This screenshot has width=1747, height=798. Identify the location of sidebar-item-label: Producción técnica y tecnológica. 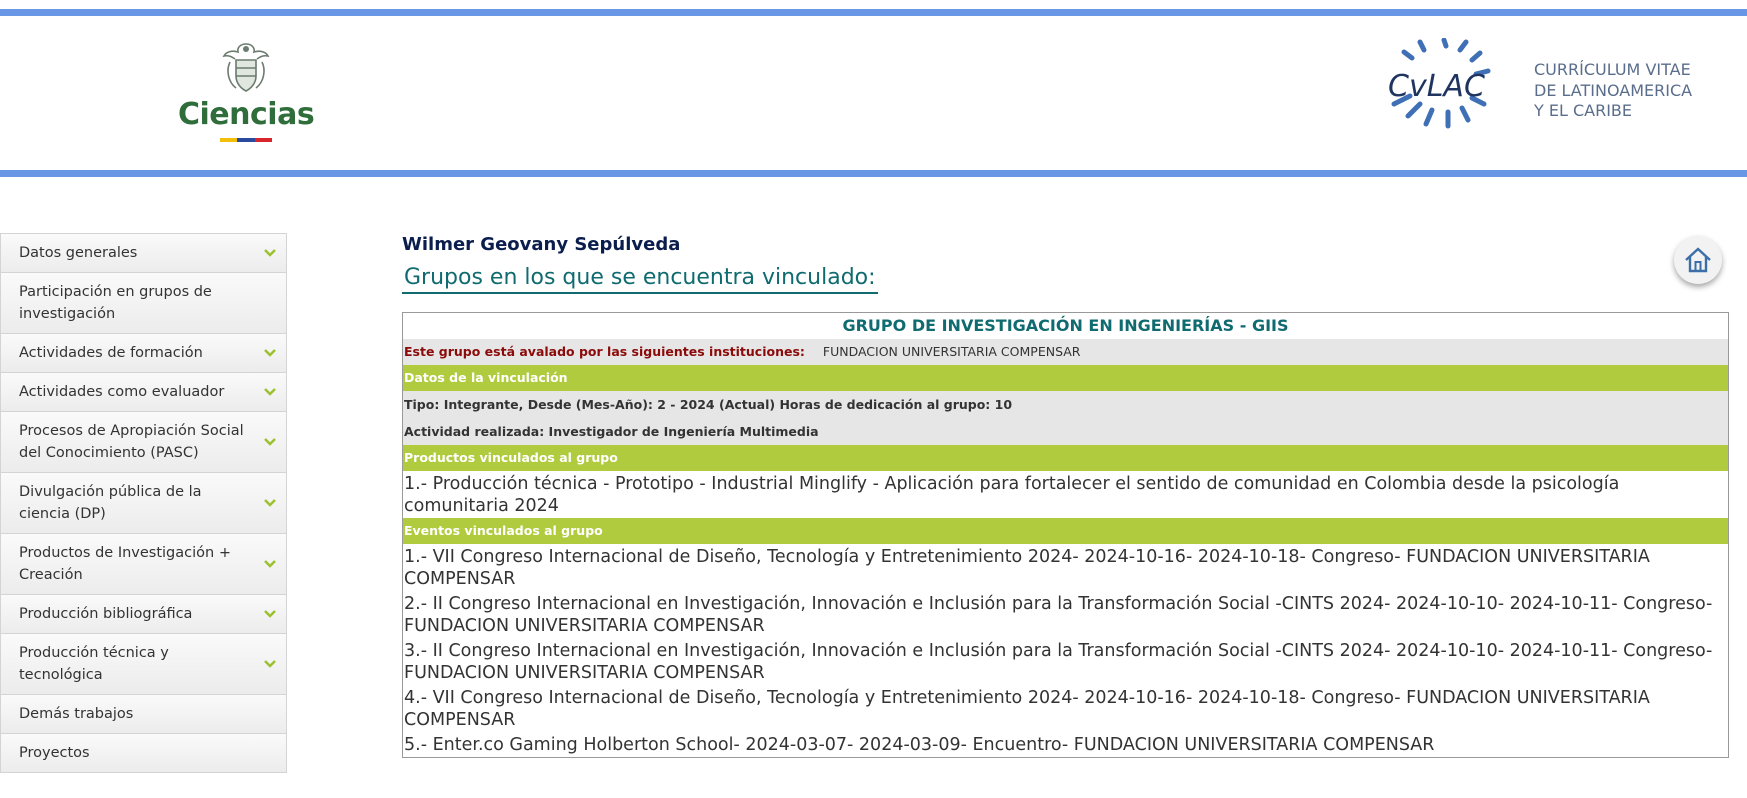
(94, 664).